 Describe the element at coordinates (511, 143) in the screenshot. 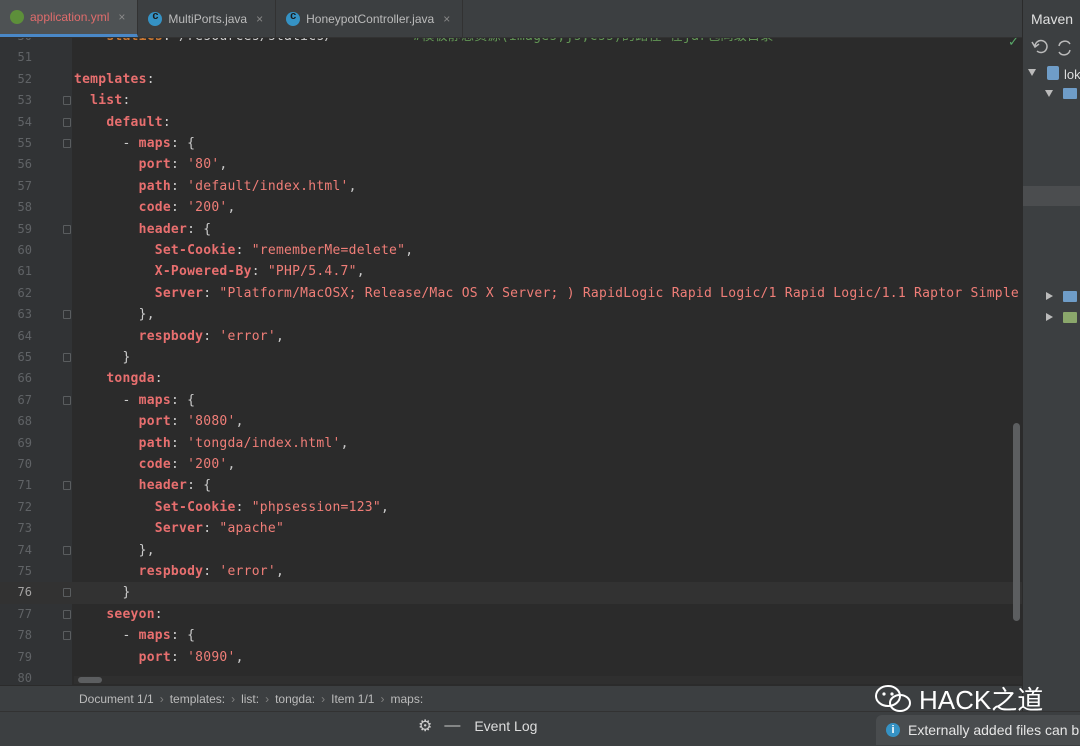

I see `code-line: 55 - maps: {` at that location.